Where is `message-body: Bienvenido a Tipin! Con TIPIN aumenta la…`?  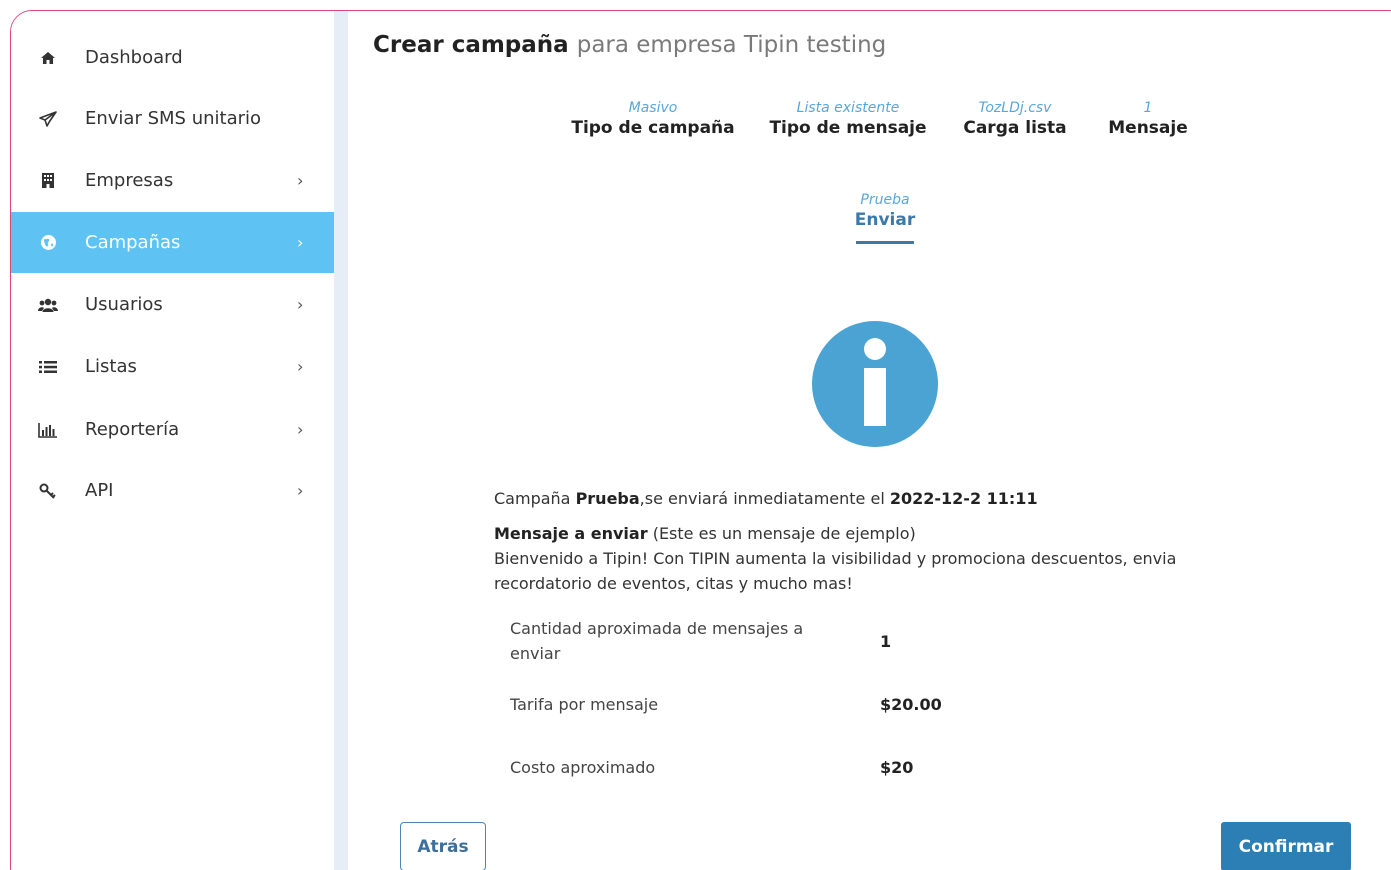 message-body: Bienvenido a Tipin! Con TIPIN aumenta la… is located at coordinates (835, 571).